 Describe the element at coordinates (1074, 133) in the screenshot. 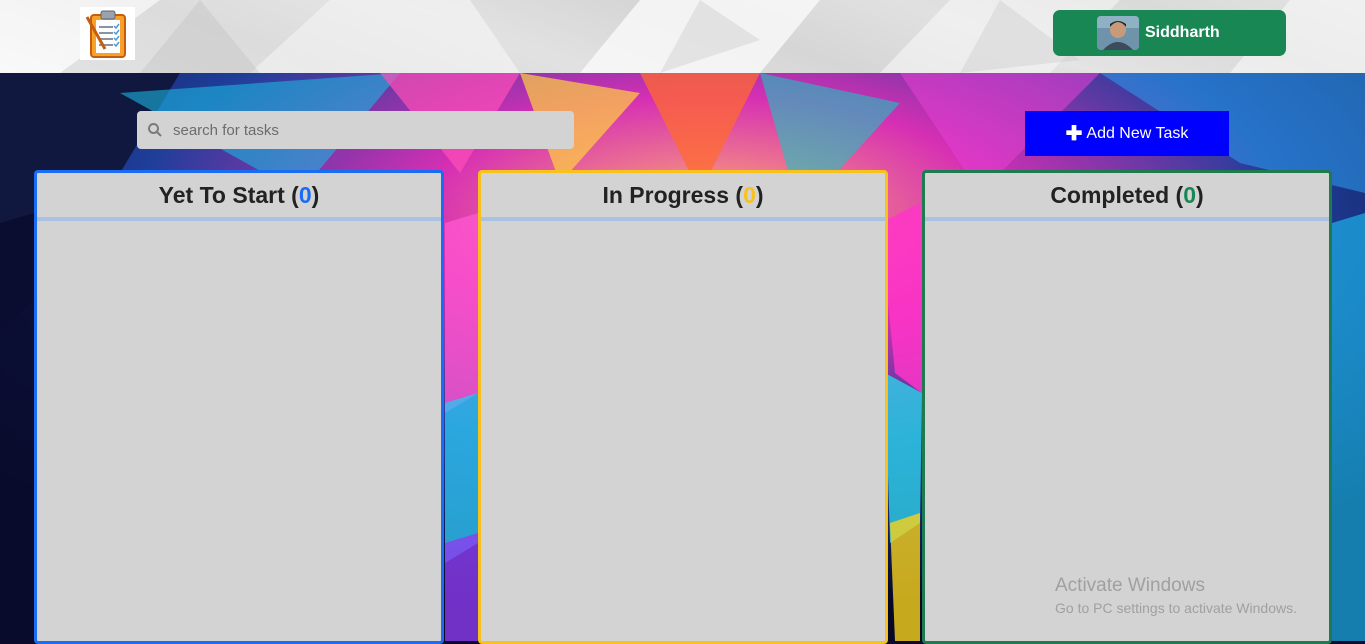

I see `plus-icon: ✚` at that location.